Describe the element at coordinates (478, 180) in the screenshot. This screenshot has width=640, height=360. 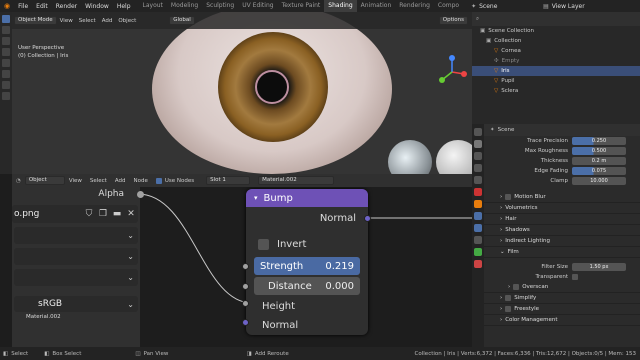
I see `scene-tab-icon` at that location.